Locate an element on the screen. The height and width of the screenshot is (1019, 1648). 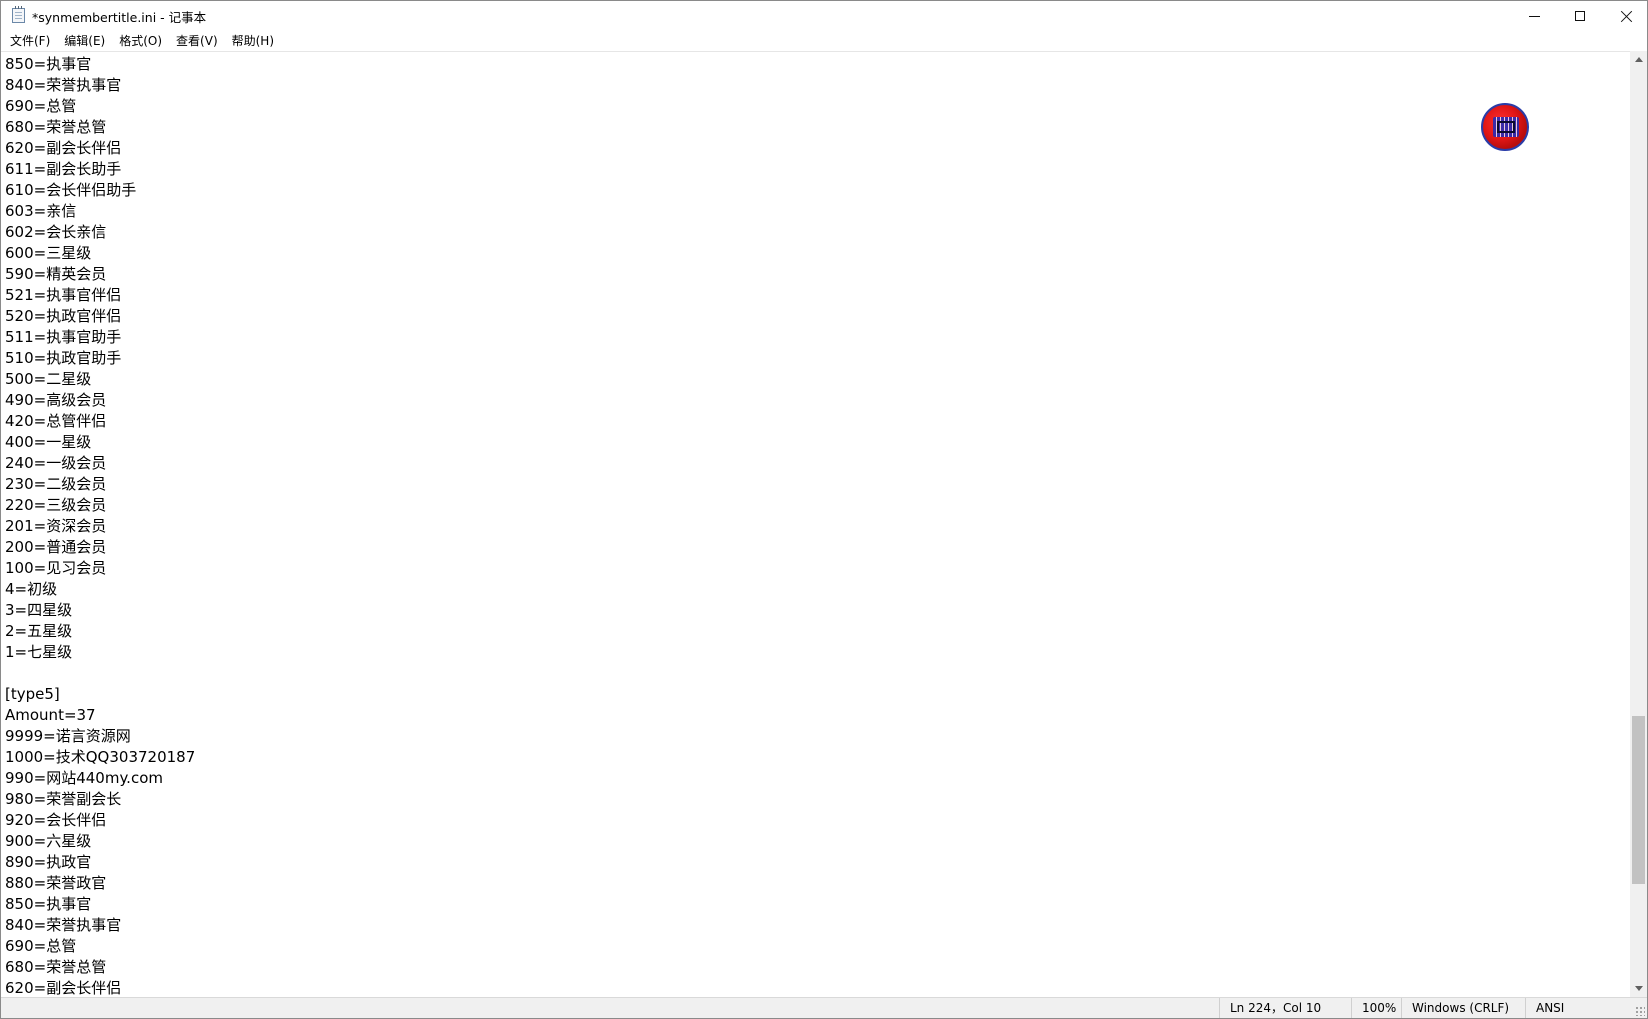
text-line: 3=四星级 is located at coordinates (100, 610).